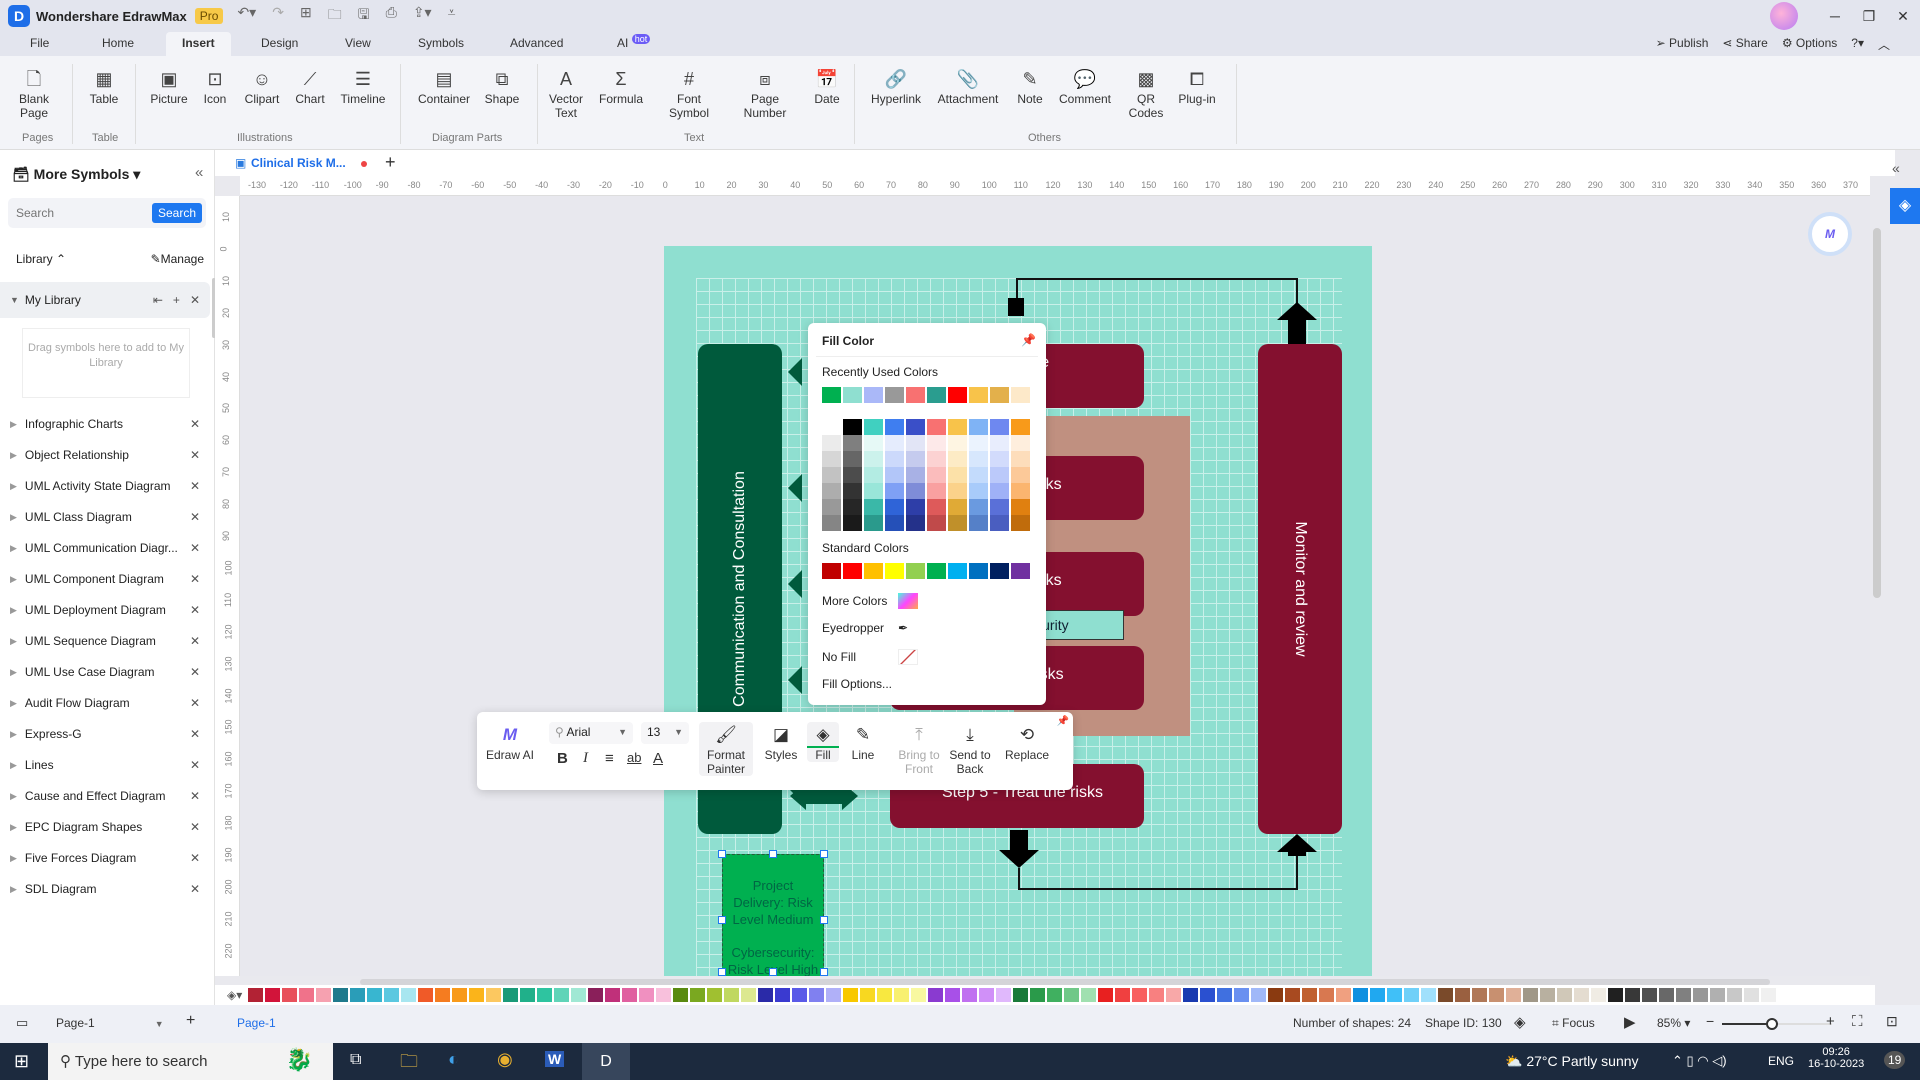 The height and width of the screenshot is (1080, 1920). Describe the element at coordinates (76, 174) in the screenshot. I see `more-symbols-menu: 🗃 More Symbols ▾` at that location.